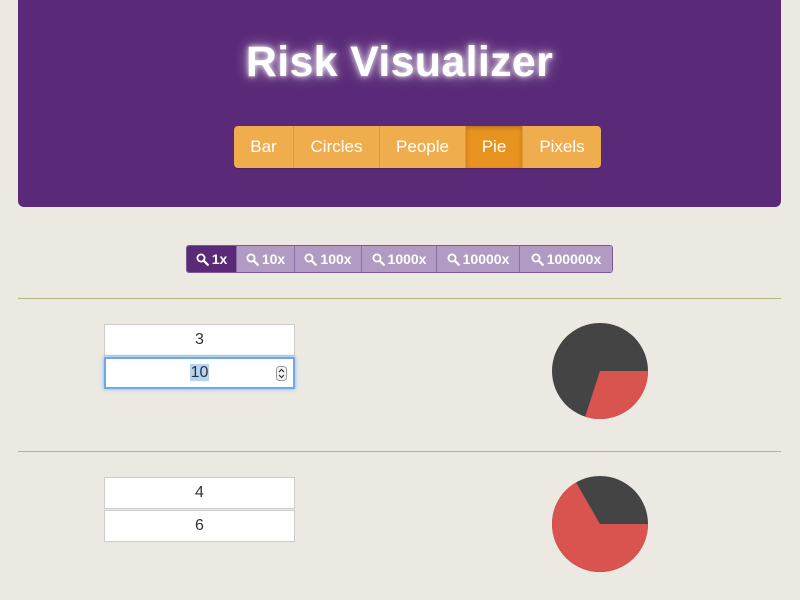 The image size is (800, 600). I want to click on zoom-1x-label: 1x, so click(219, 259).